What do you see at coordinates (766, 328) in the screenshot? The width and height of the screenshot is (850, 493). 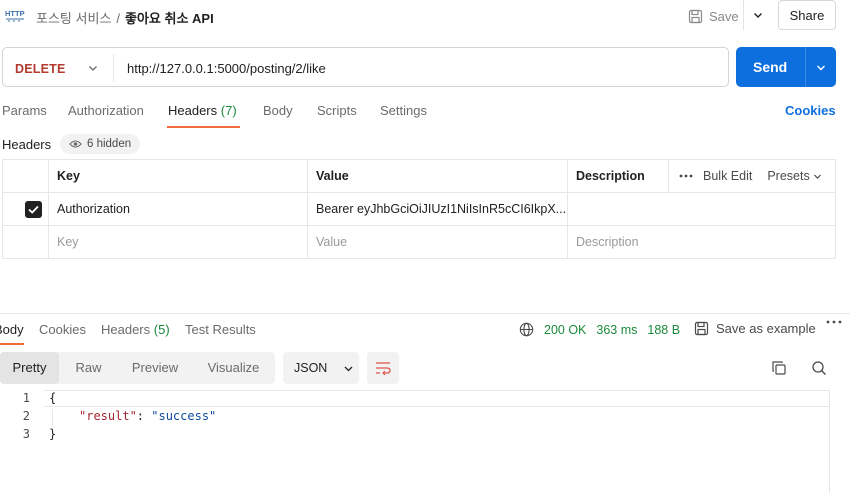 I see `save-as-example-label: Save as example` at bounding box center [766, 328].